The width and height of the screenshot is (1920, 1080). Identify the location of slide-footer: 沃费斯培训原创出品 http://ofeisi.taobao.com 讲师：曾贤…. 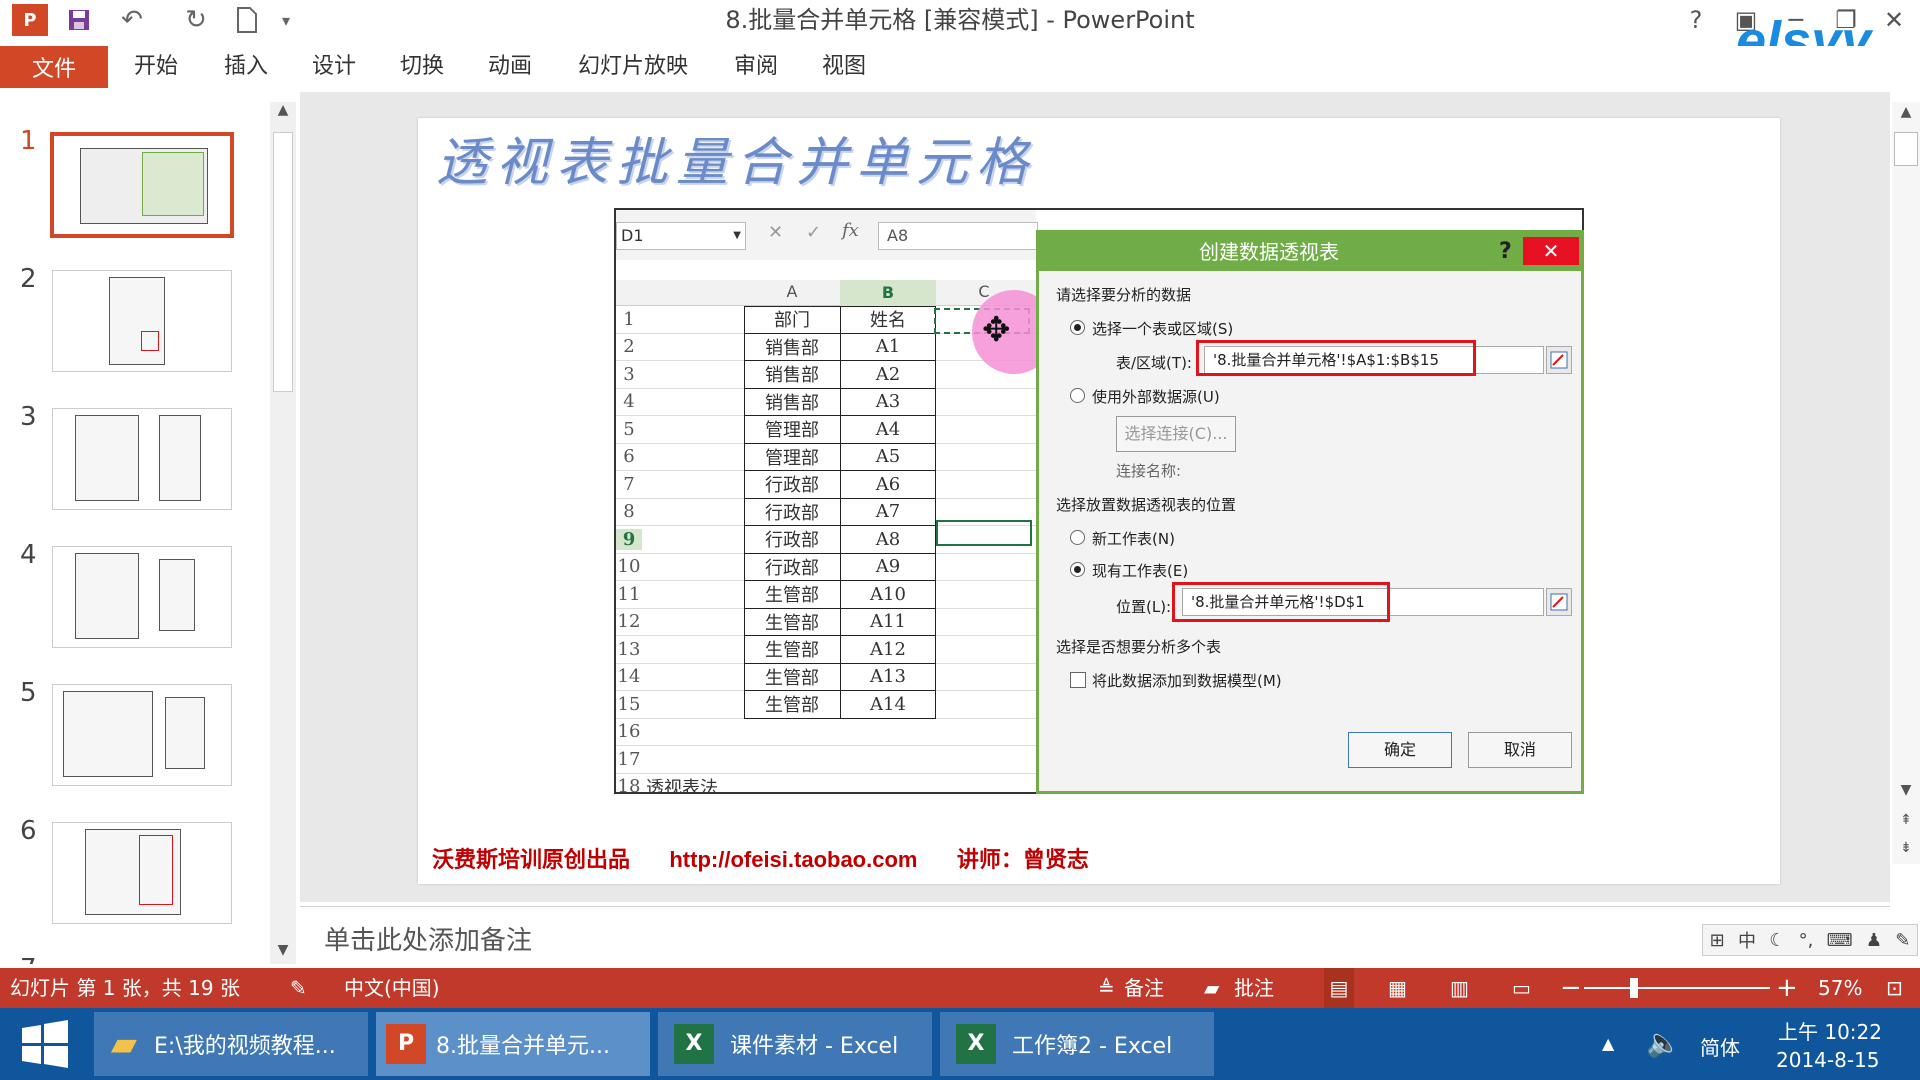
(760, 858).